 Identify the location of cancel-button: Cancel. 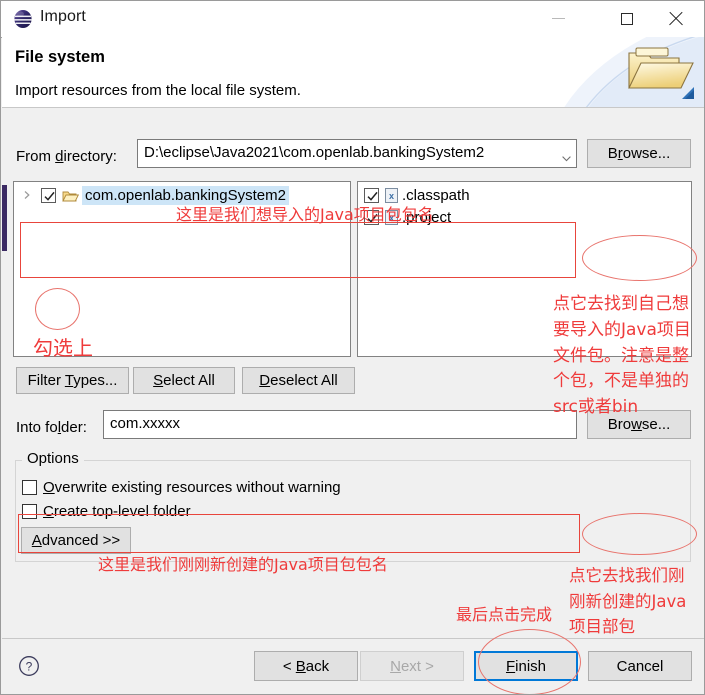
(640, 666).